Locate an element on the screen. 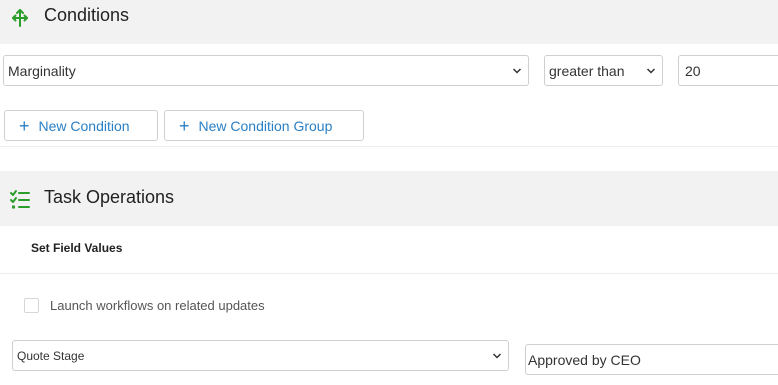  new-condition-button: + New Condition is located at coordinates (81, 125).